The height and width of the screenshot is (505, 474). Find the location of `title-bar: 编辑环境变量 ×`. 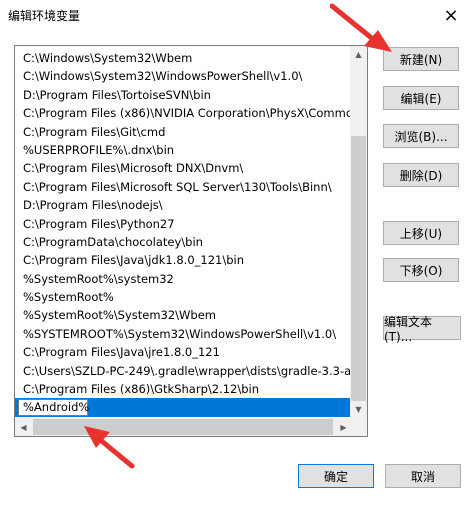

title-bar: 编辑环境变量 × is located at coordinates (237, 15).